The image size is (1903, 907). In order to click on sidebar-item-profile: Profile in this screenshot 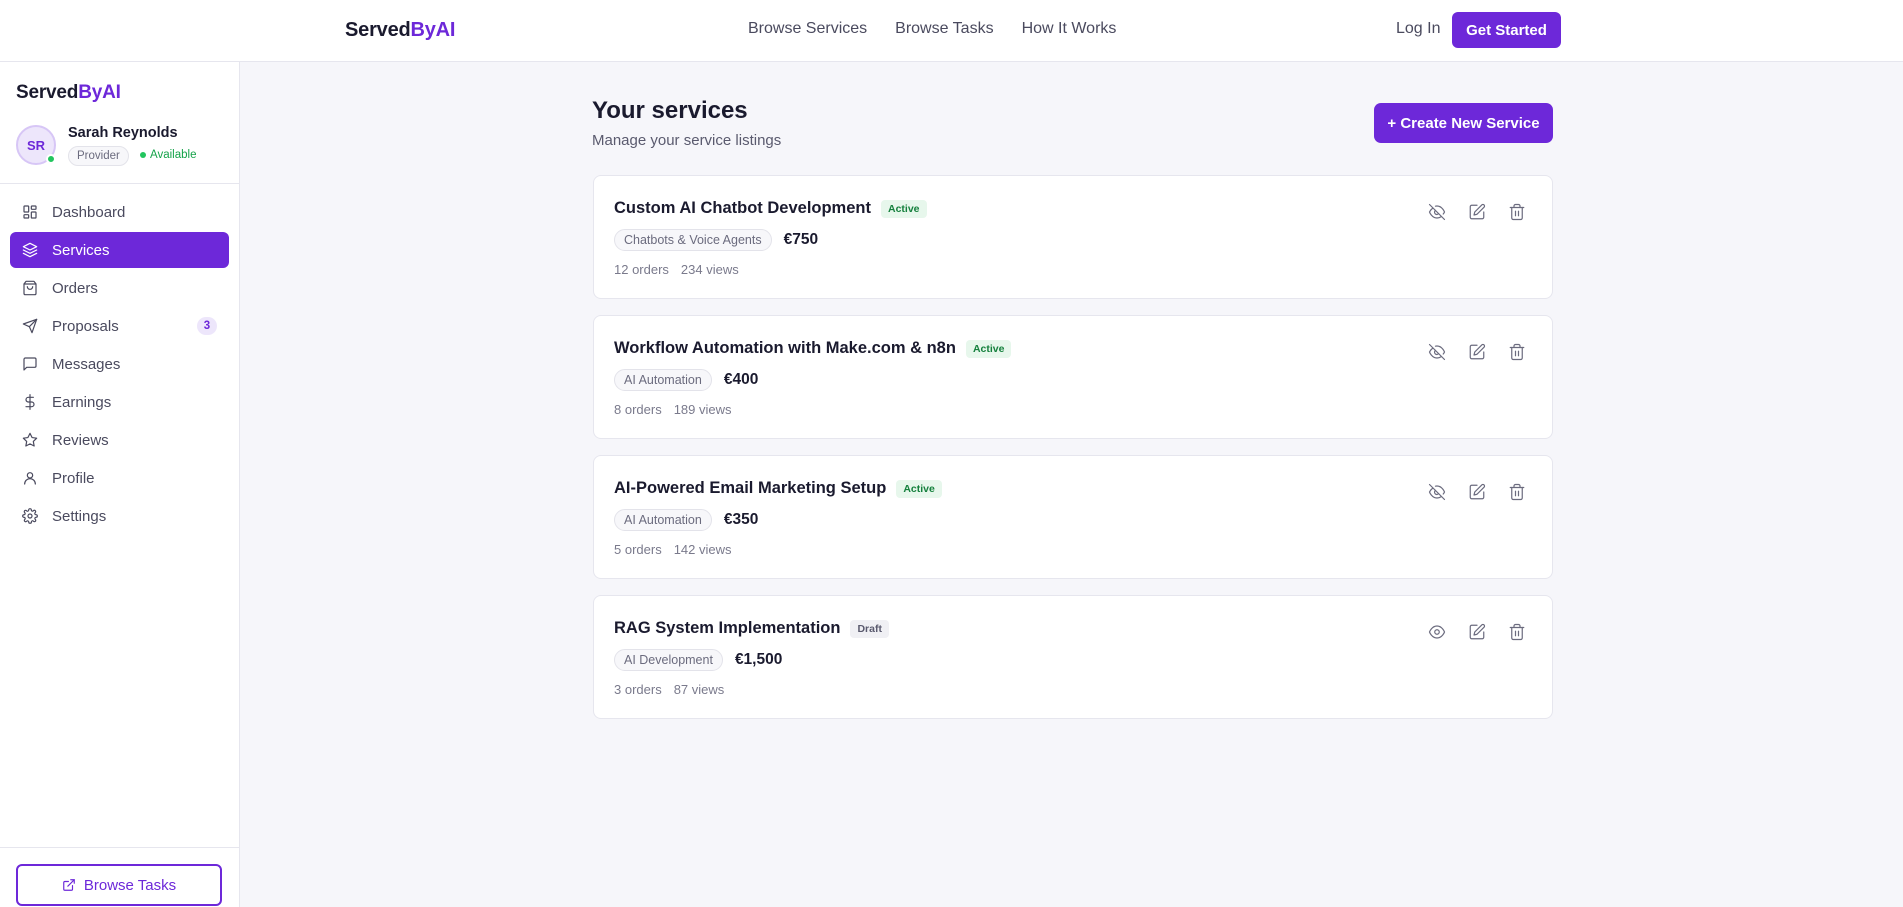, I will do `click(119, 478)`.